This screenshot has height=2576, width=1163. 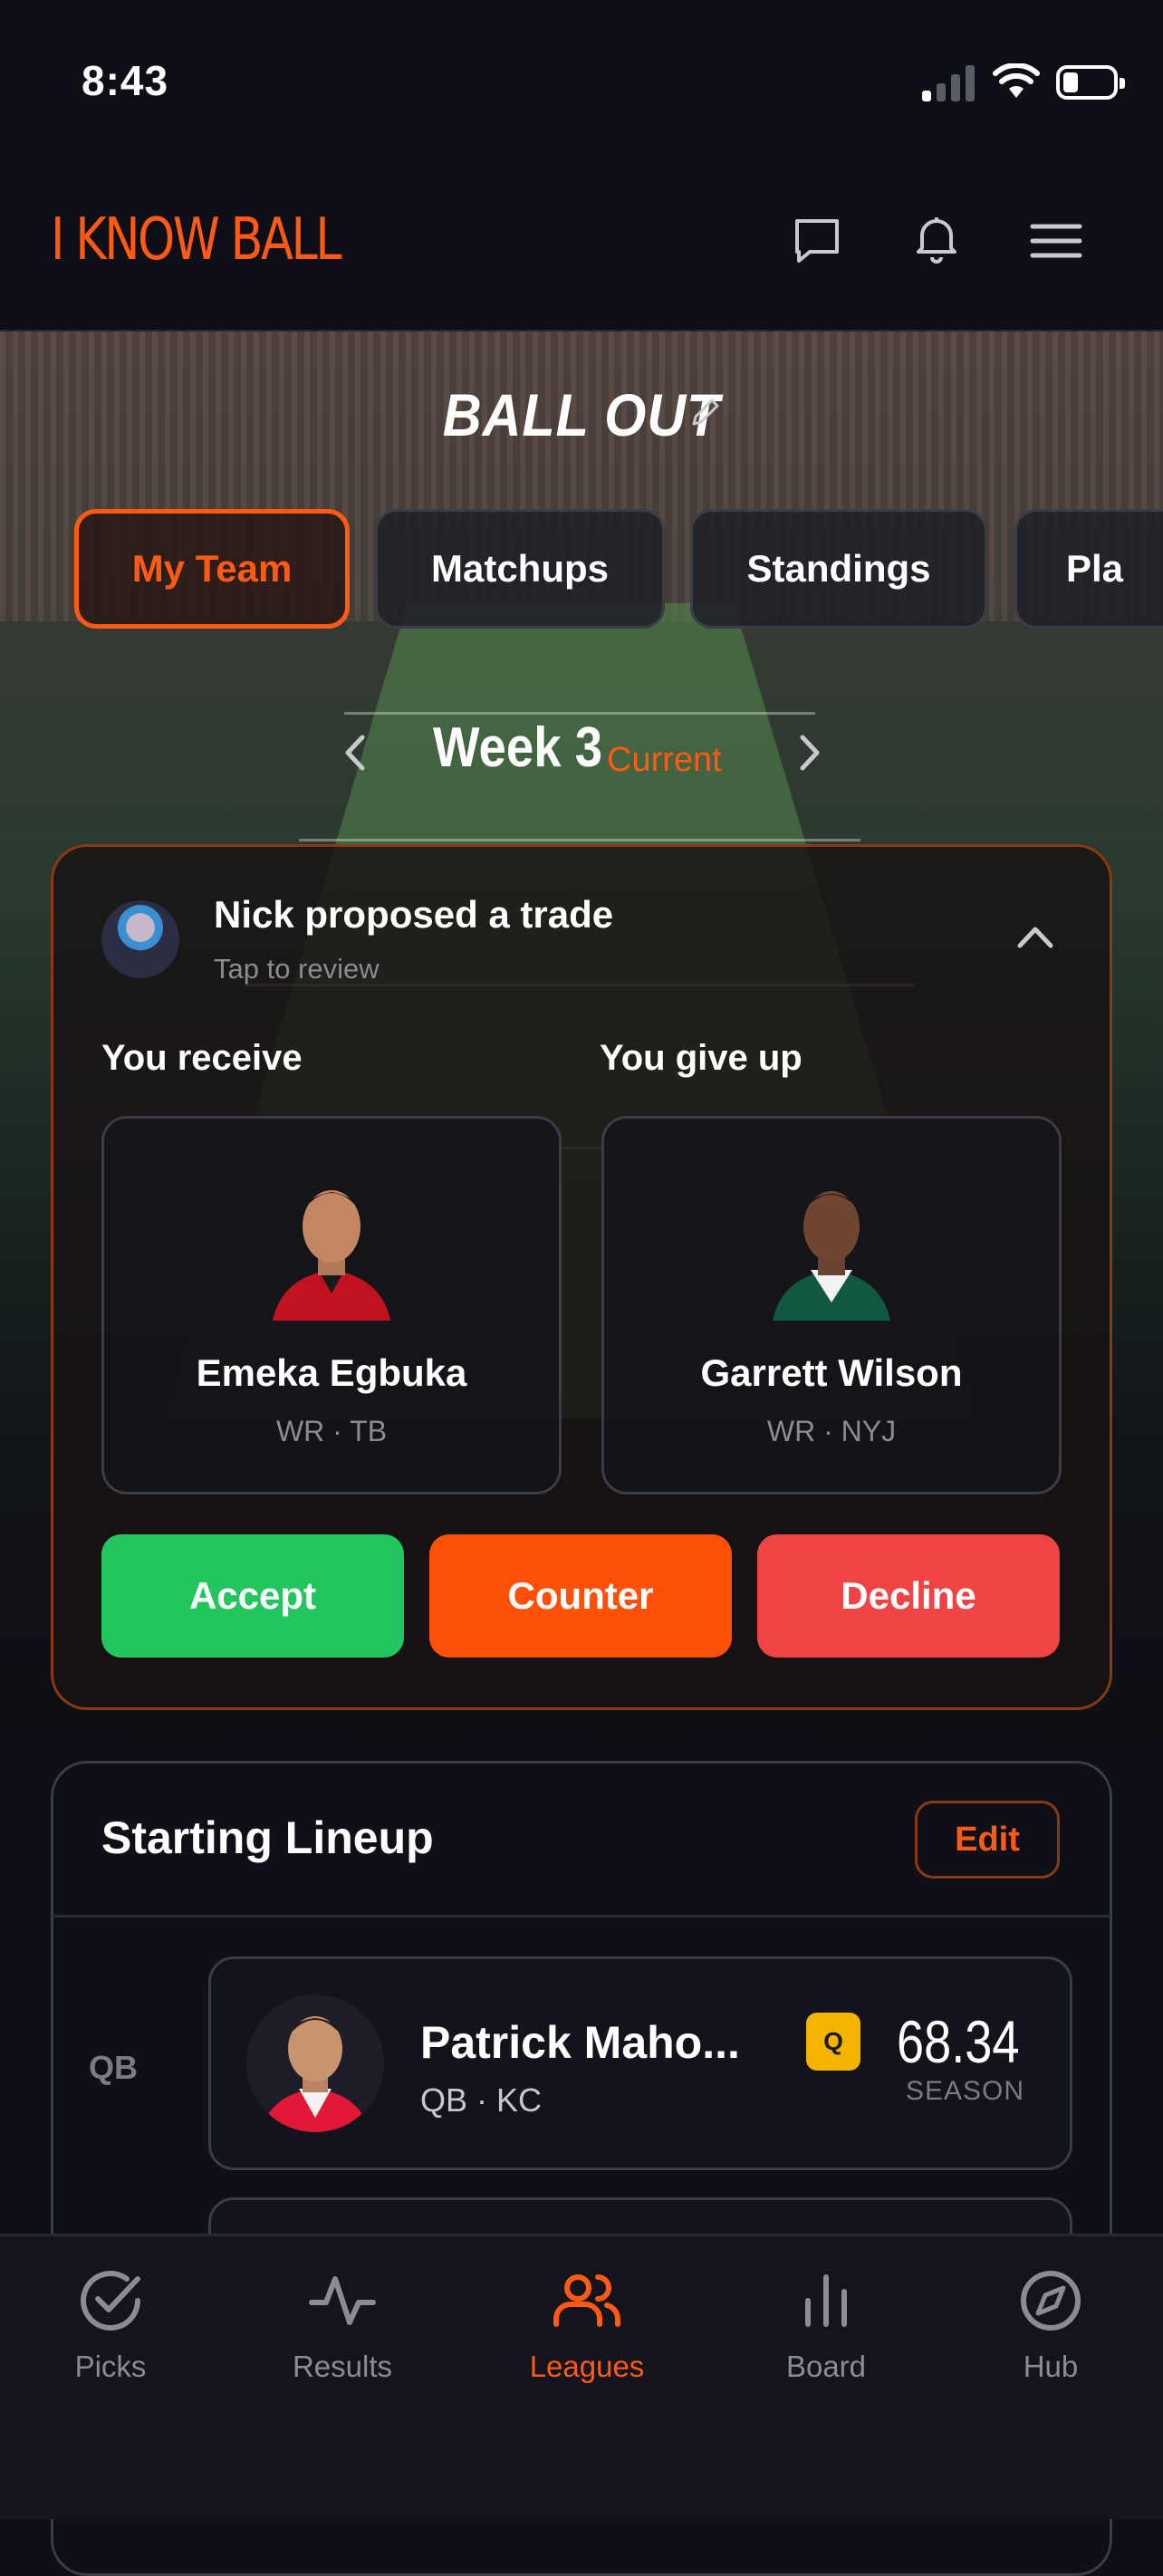 What do you see at coordinates (520, 569) in the screenshot?
I see `tab-matchups: Matchups` at bounding box center [520, 569].